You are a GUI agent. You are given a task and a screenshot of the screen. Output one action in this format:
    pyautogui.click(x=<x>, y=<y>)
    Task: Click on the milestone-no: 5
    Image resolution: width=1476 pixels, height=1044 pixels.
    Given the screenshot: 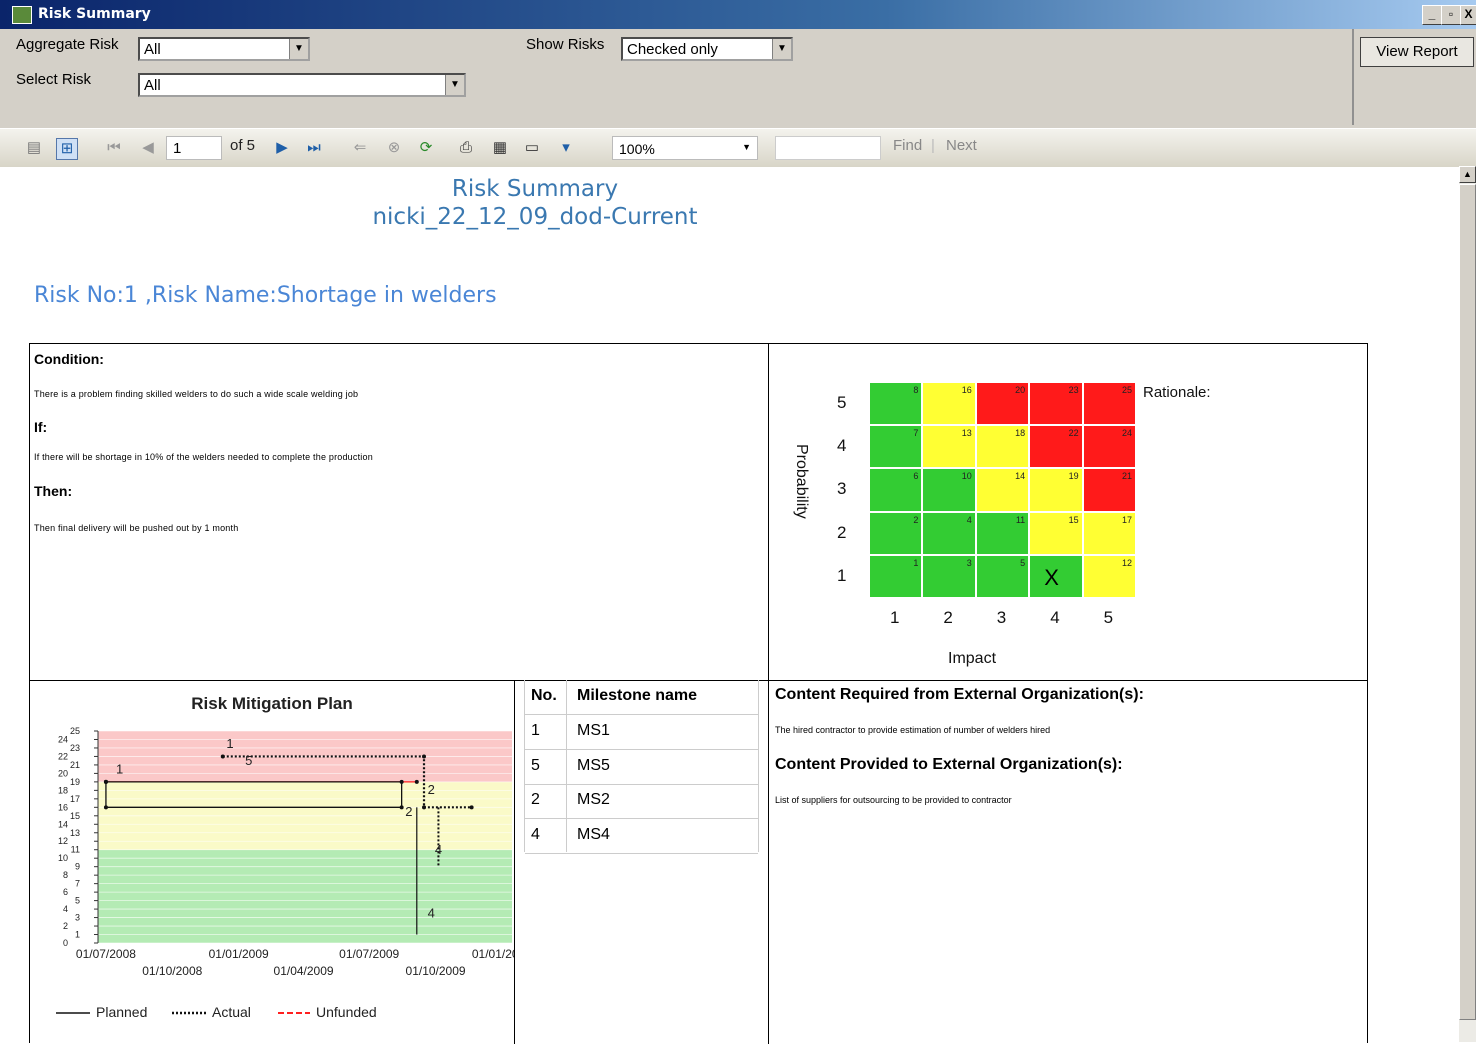 What is the action you would take?
    pyautogui.click(x=535, y=765)
    